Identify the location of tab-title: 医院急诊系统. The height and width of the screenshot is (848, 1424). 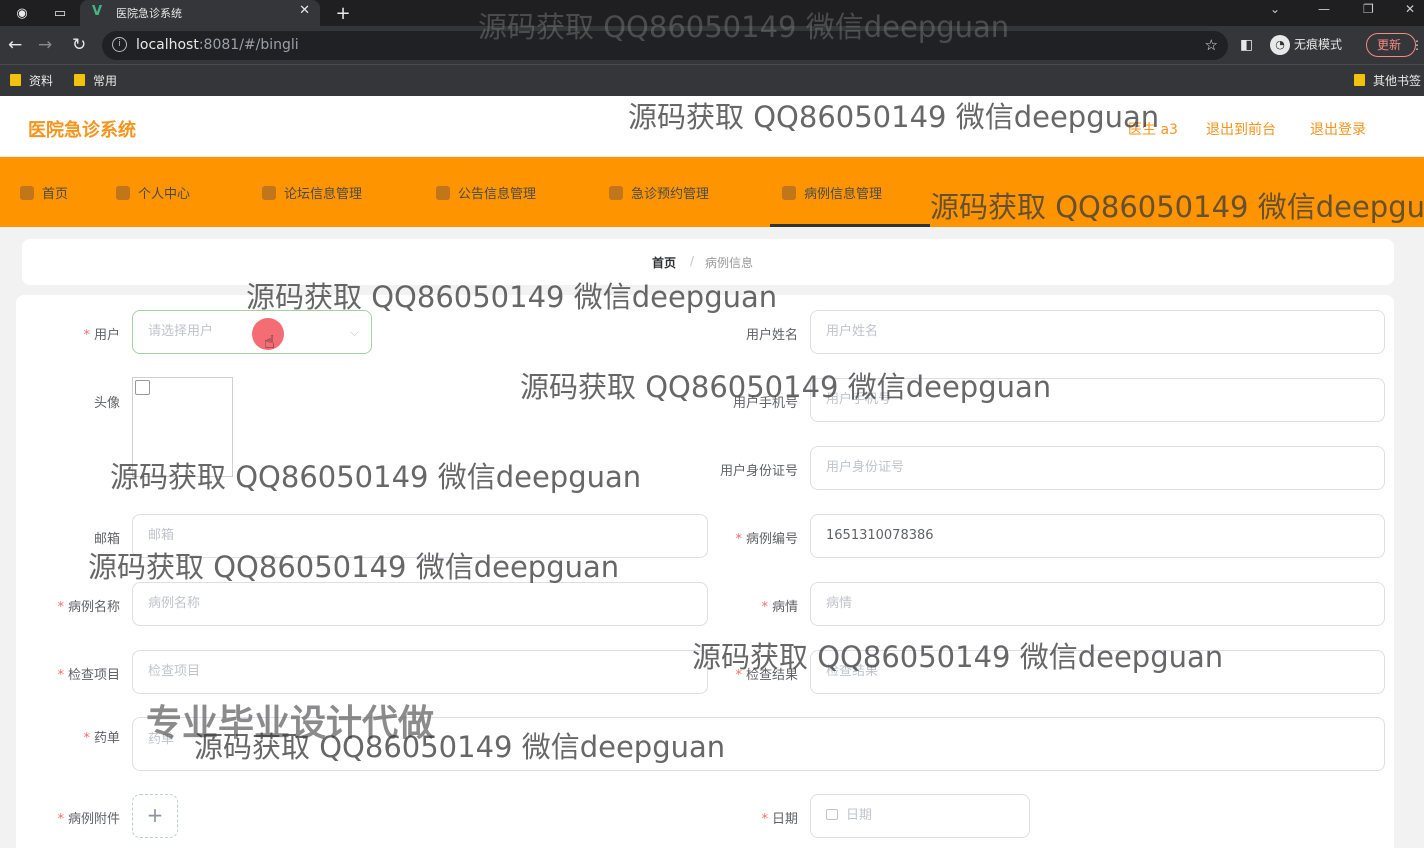
(149, 13).